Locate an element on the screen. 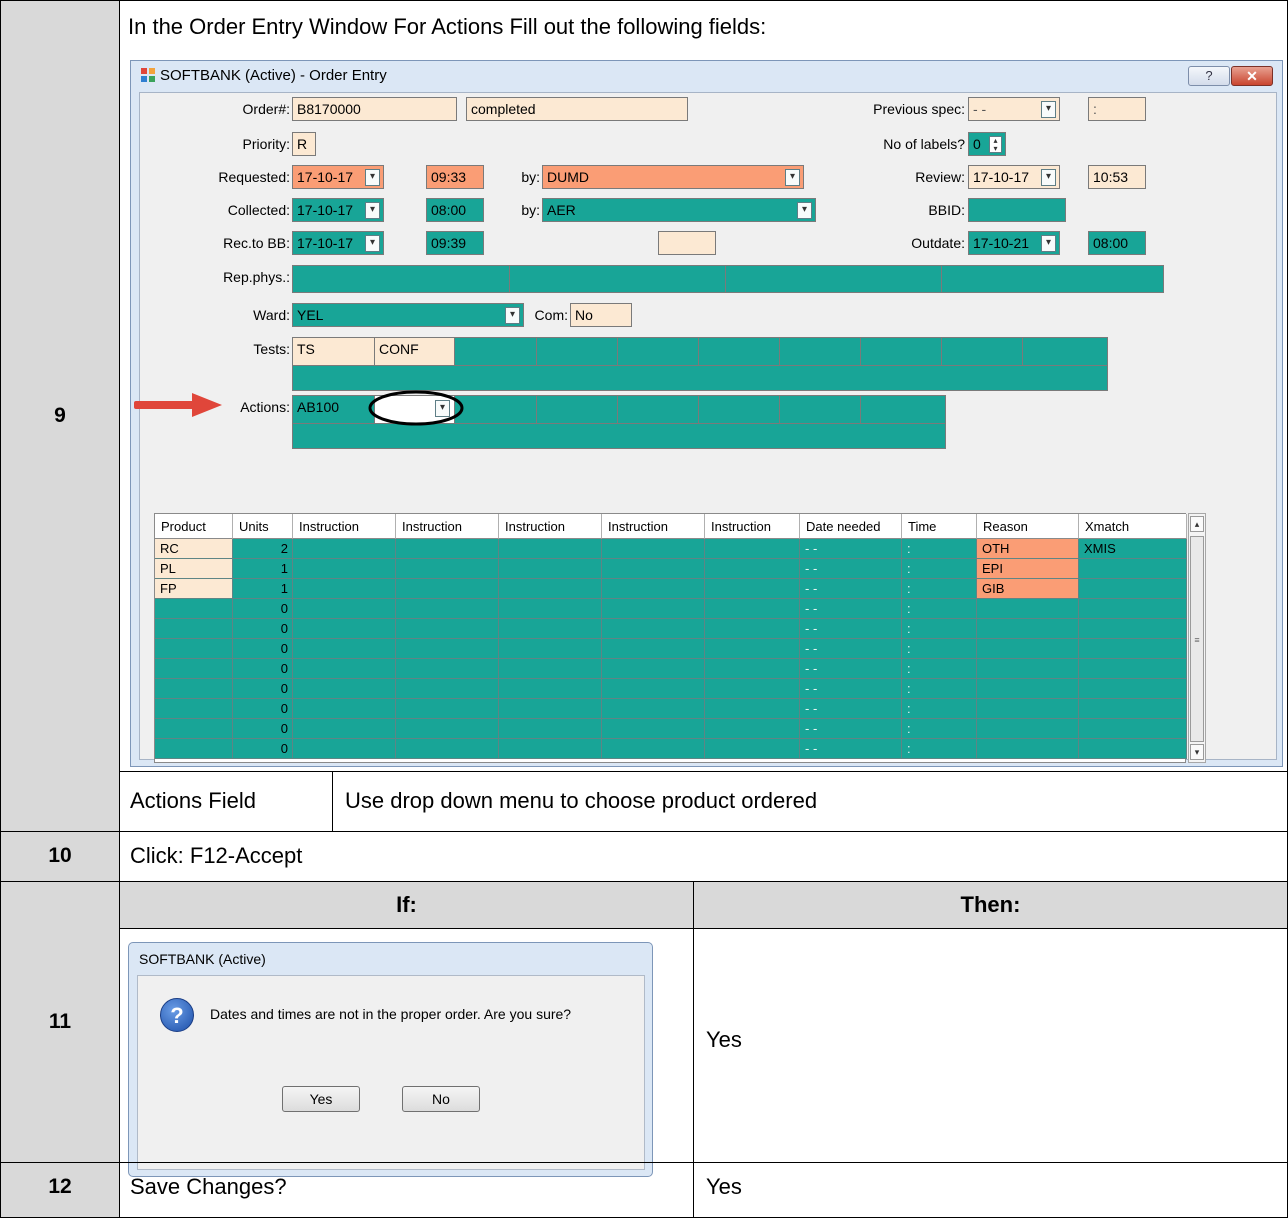 The width and height of the screenshot is (1288, 1222). order-status-field: completed is located at coordinates (577, 109).